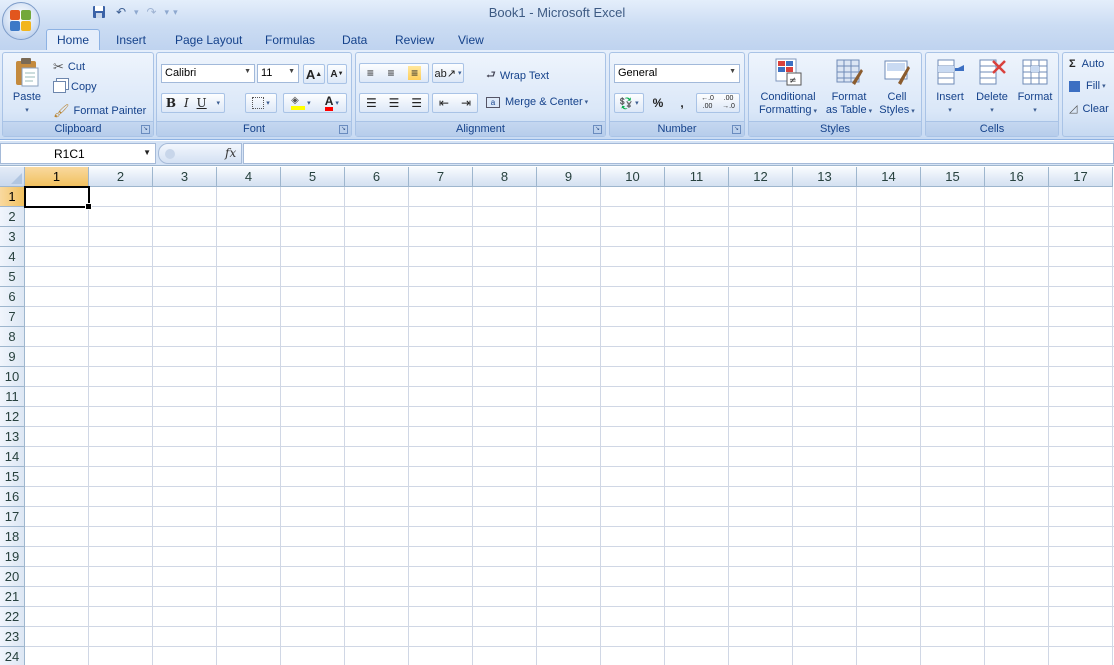 The height and width of the screenshot is (665, 1114). I want to click on column-header: 17, so click(1081, 177).